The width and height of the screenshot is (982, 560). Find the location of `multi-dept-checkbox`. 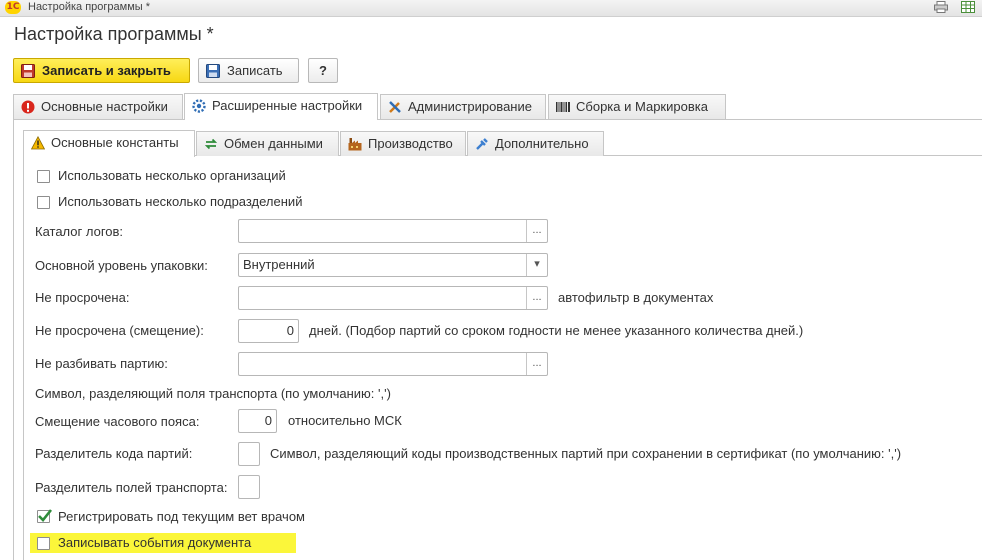

multi-dept-checkbox is located at coordinates (43, 202).